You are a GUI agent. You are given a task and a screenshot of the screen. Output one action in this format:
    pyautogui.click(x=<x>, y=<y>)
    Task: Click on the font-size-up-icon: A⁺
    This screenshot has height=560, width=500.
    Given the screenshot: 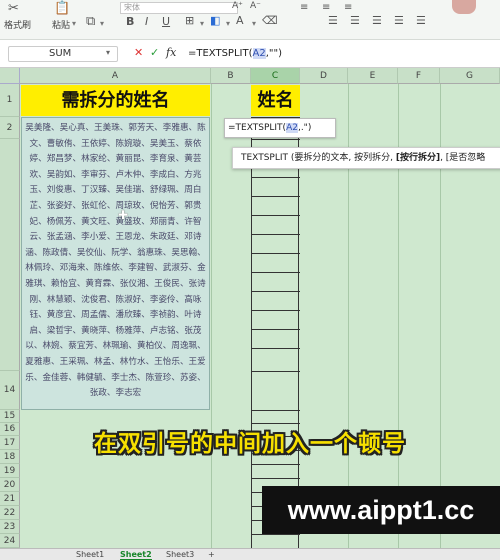 What is the action you would take?
    pyautogui.click(x=237, y=6)
    